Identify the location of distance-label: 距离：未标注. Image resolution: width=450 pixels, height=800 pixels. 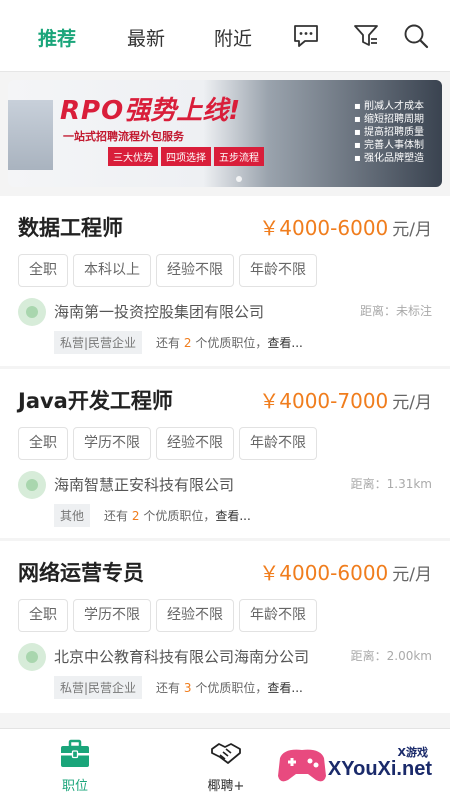
(395, 311).